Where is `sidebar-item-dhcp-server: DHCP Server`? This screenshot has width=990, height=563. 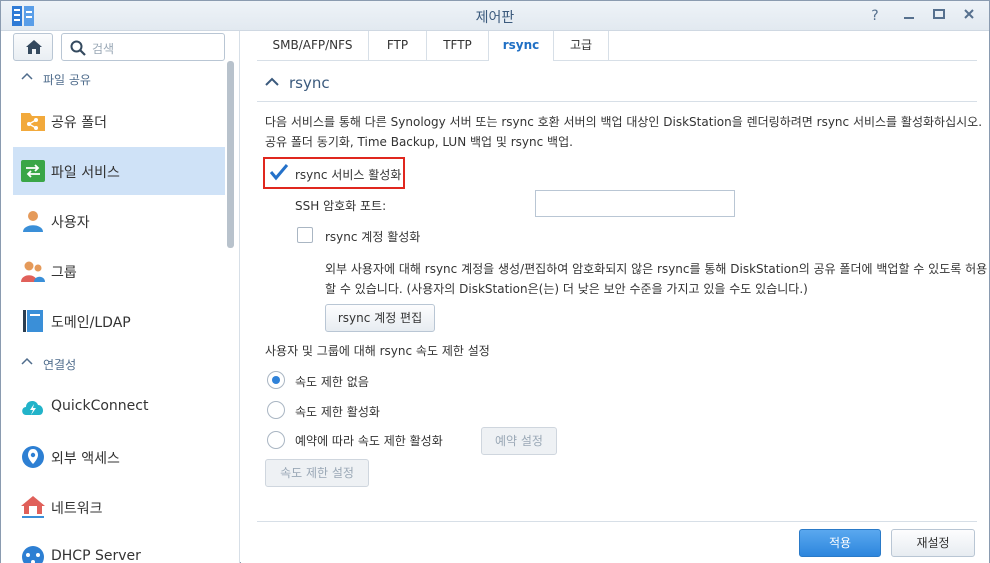
sidebar-item-dhcp-server: DHCP Server is located at coordinates (119, 548).